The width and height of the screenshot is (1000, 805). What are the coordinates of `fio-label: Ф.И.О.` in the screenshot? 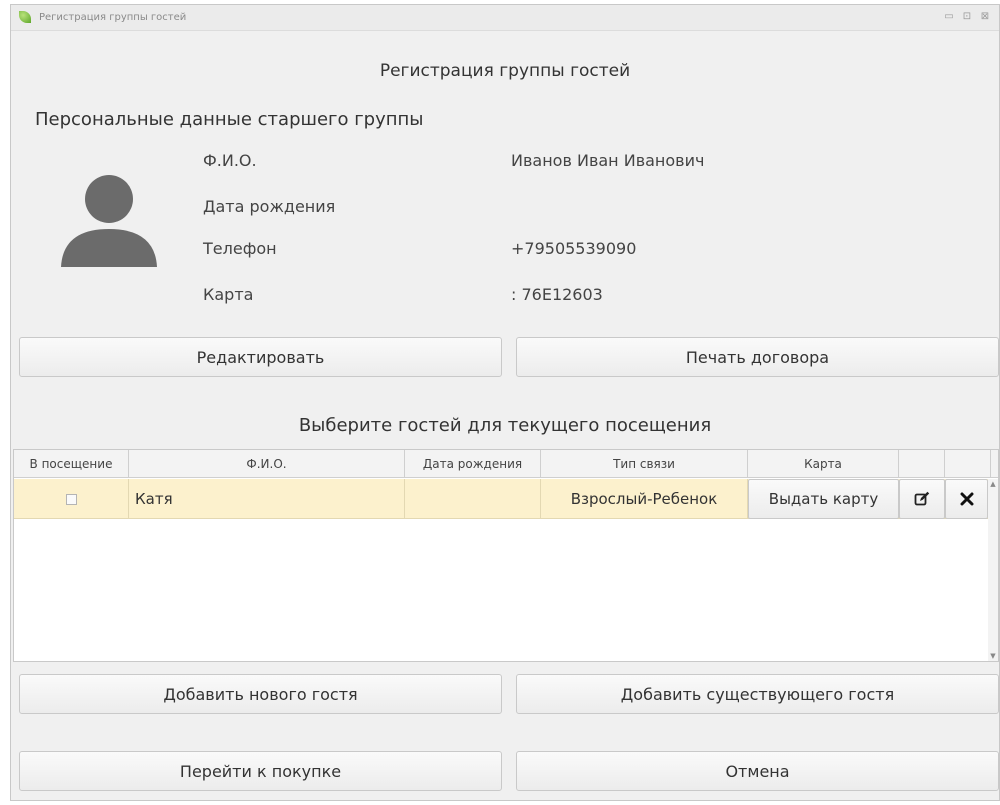 It's located at (230, 160).